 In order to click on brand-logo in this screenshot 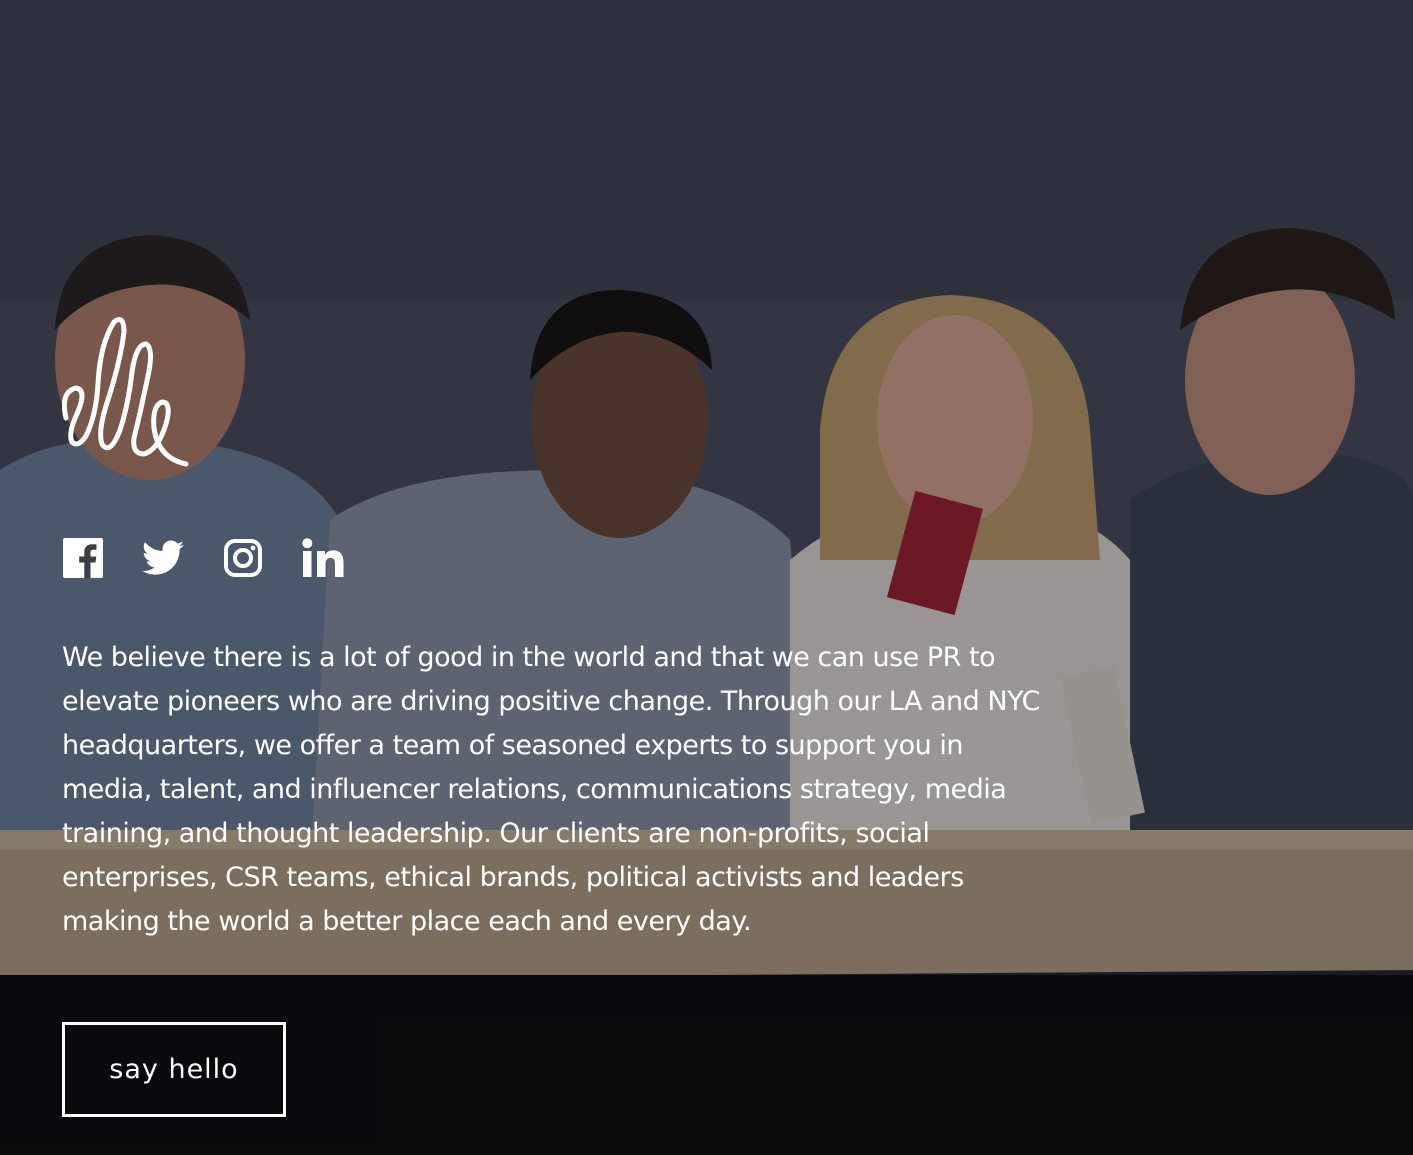, I will do `click(126, 392)`.